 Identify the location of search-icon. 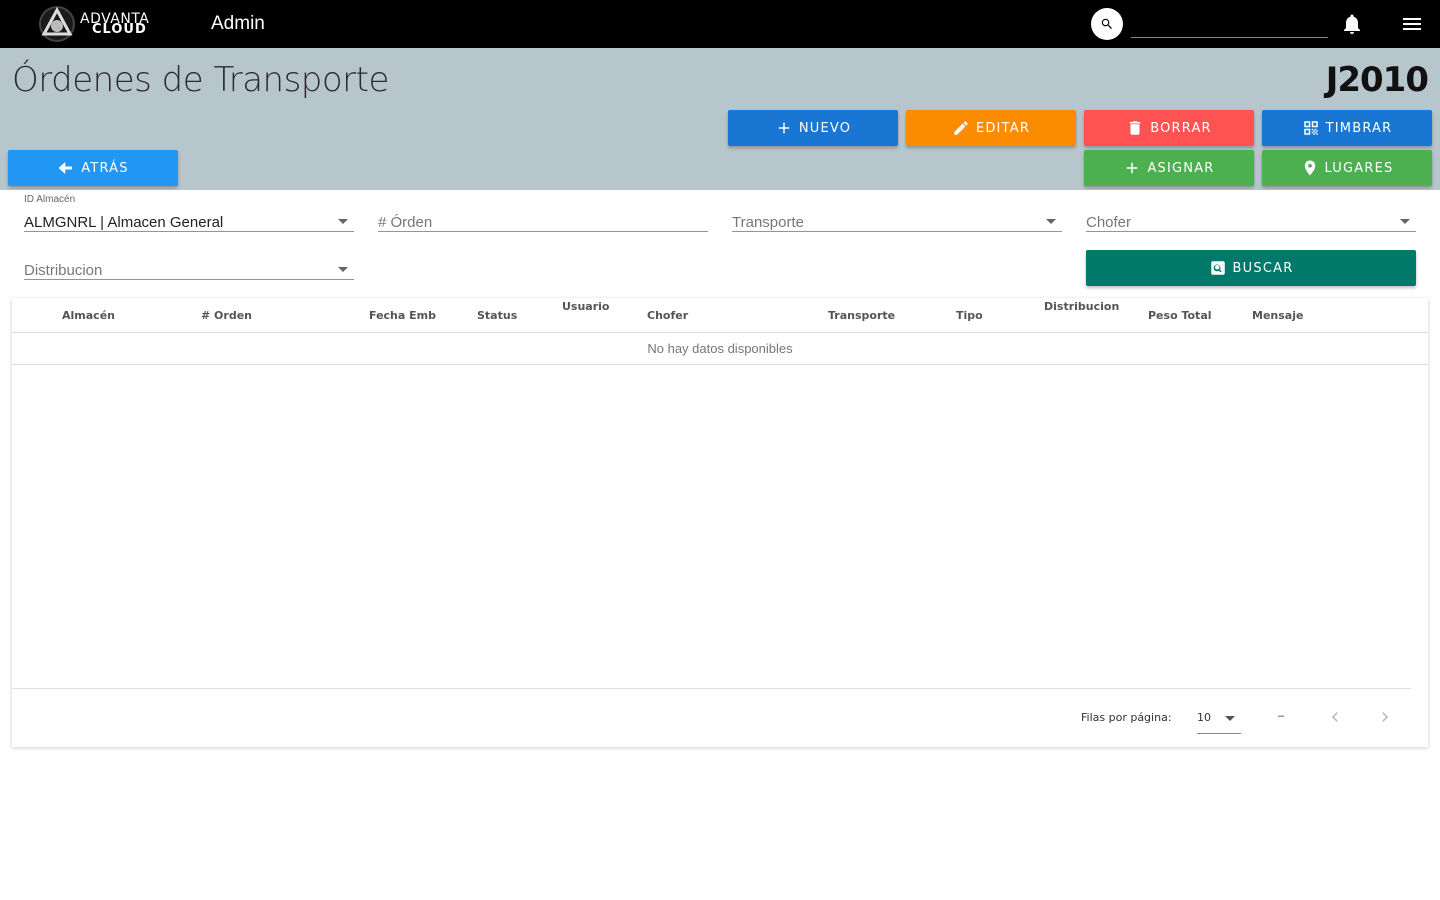
(1106, 23).